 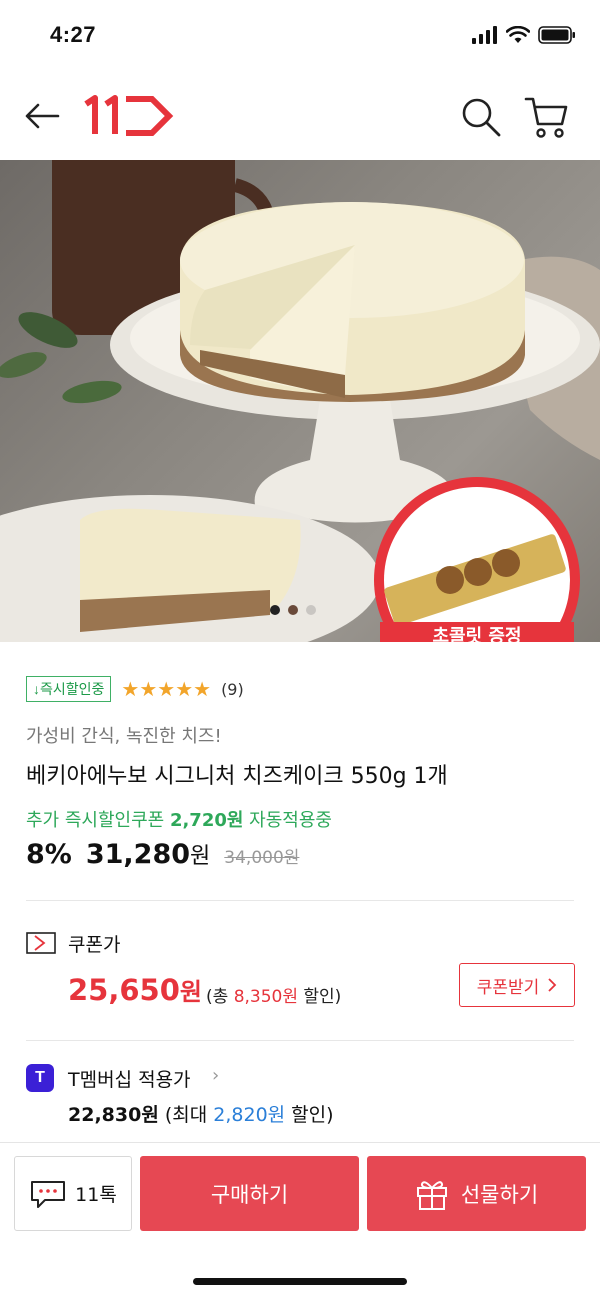 I want to click on badge-row: ↓즉시할인중 ★★★★★ (9), so click(x=301, y=689).